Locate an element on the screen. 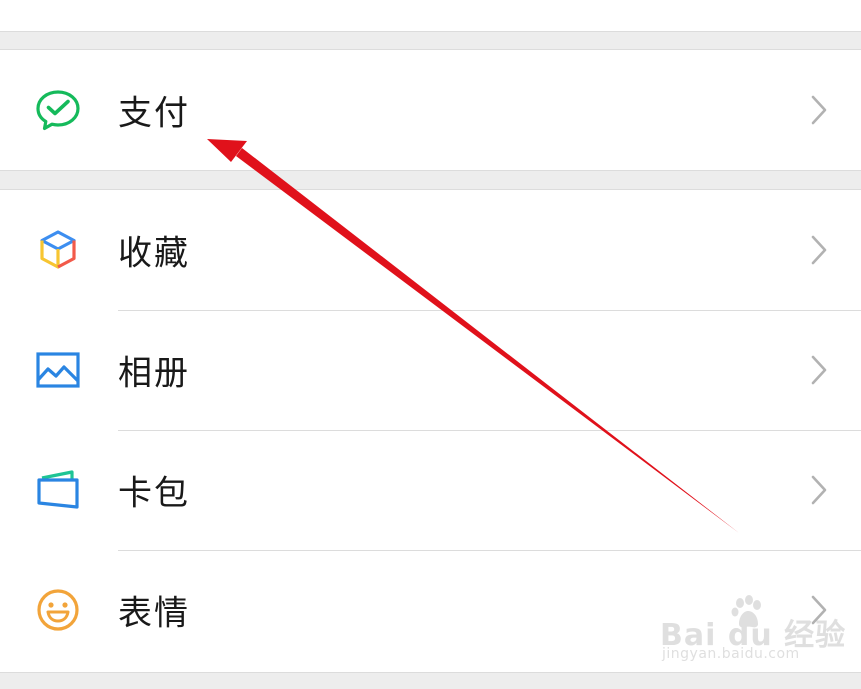 The height and width of the screenshot is (689, 861). menu-item-label: 相册 is located at coordinates (154, 373).